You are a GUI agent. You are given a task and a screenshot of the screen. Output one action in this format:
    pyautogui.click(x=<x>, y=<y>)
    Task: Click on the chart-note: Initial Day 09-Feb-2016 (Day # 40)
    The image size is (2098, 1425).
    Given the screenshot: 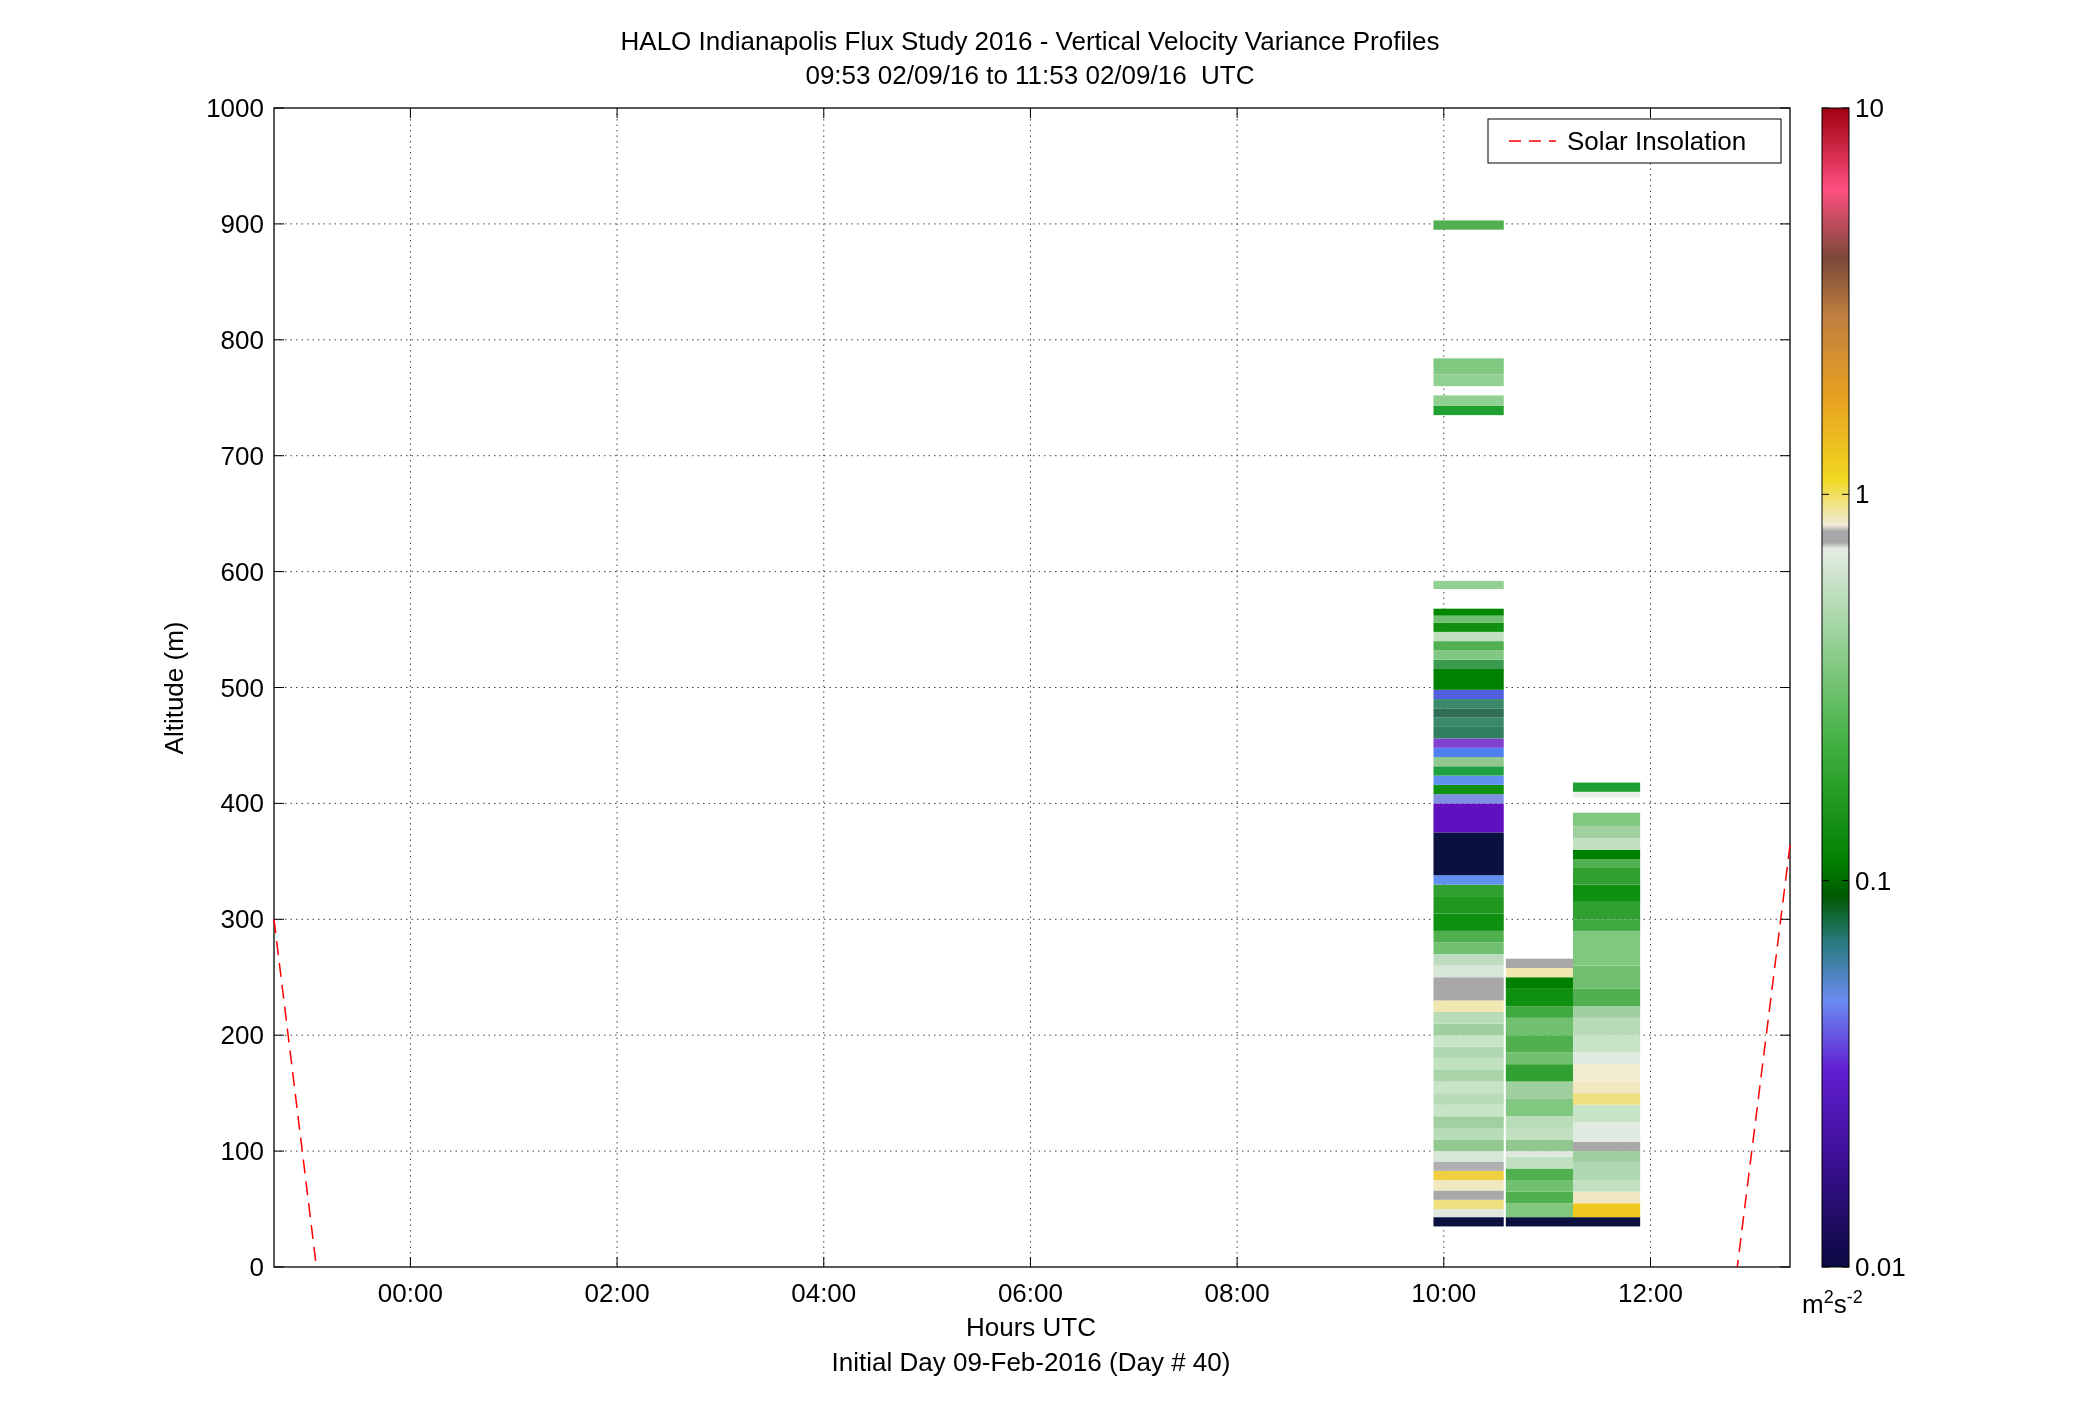 What is the action you would take?
    pyautogui.click(x=1031, y=1362)
    